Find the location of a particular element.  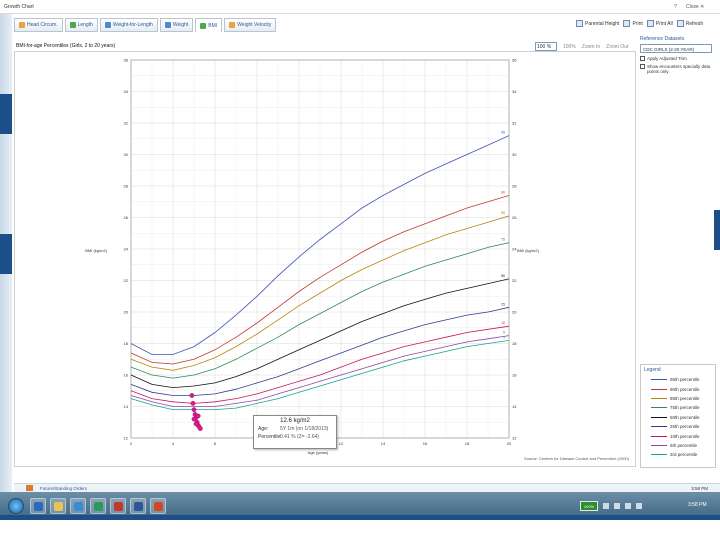

refresh-button: Refresh is located at coordinates (689, 23).